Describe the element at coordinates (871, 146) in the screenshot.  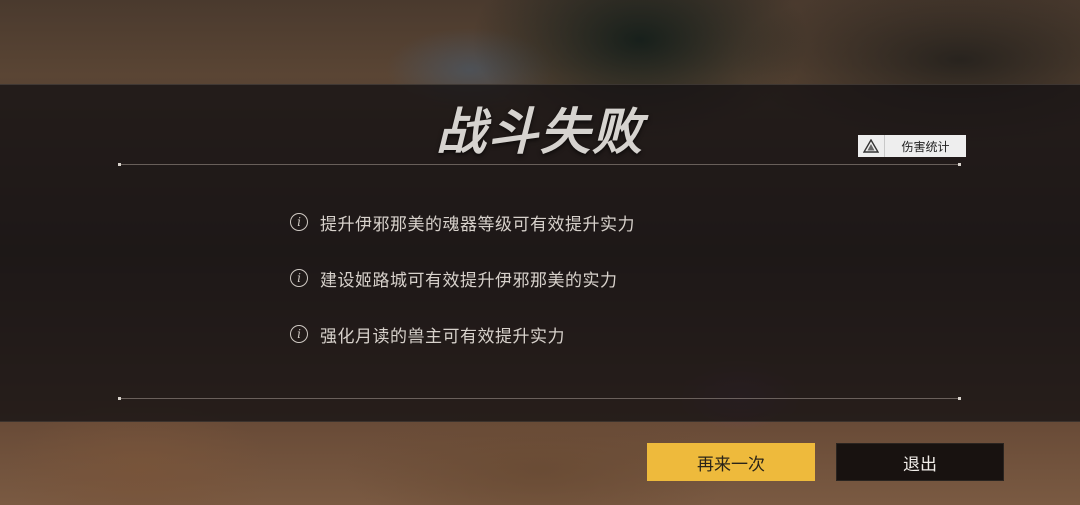
I see `warning-triangle-icon` at that location.